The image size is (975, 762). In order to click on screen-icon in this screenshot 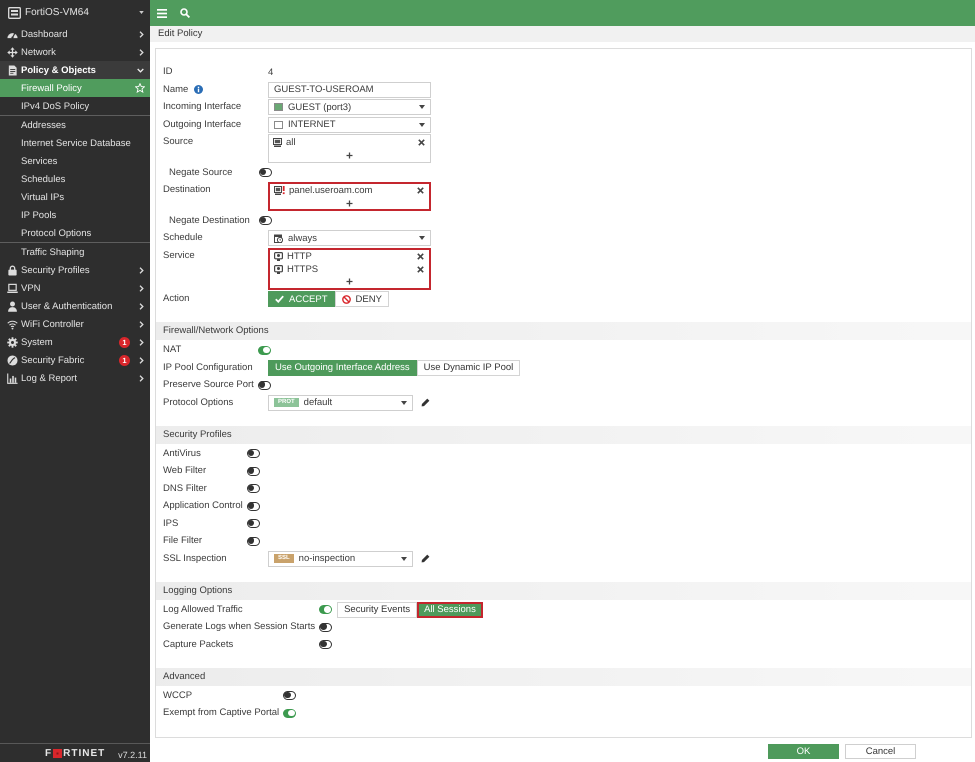, I will do `click(278, 269)`.